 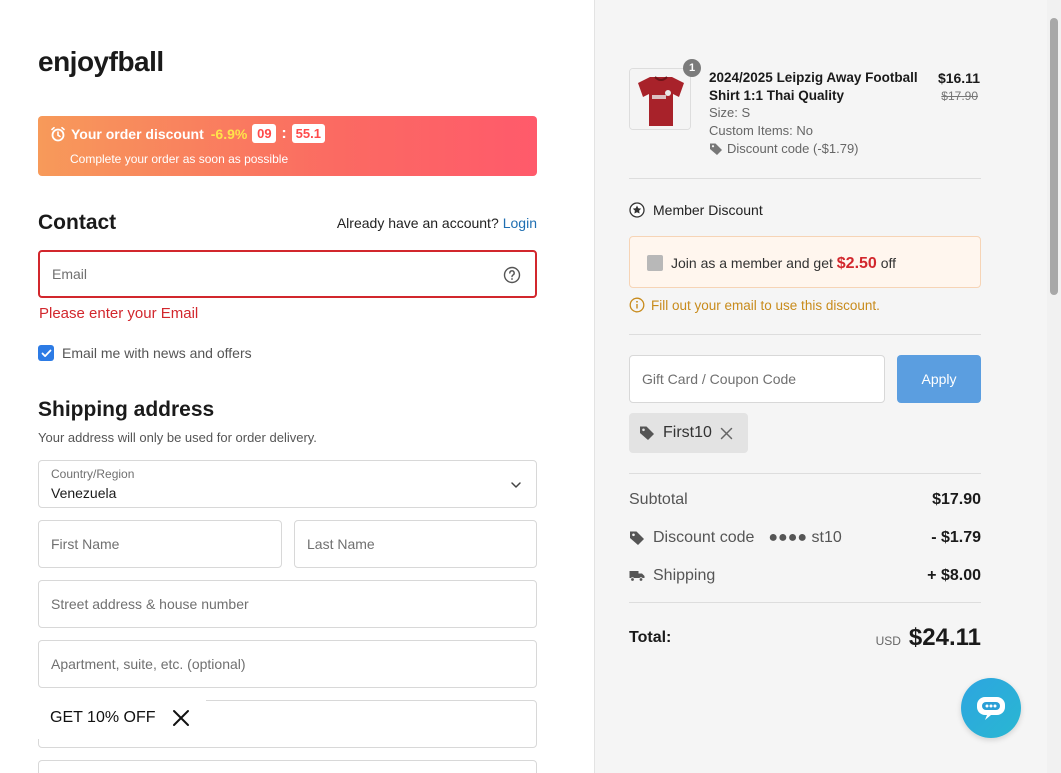 I want to click on discount-code-masked: ●●●● st10, so click(x=805, y=537).